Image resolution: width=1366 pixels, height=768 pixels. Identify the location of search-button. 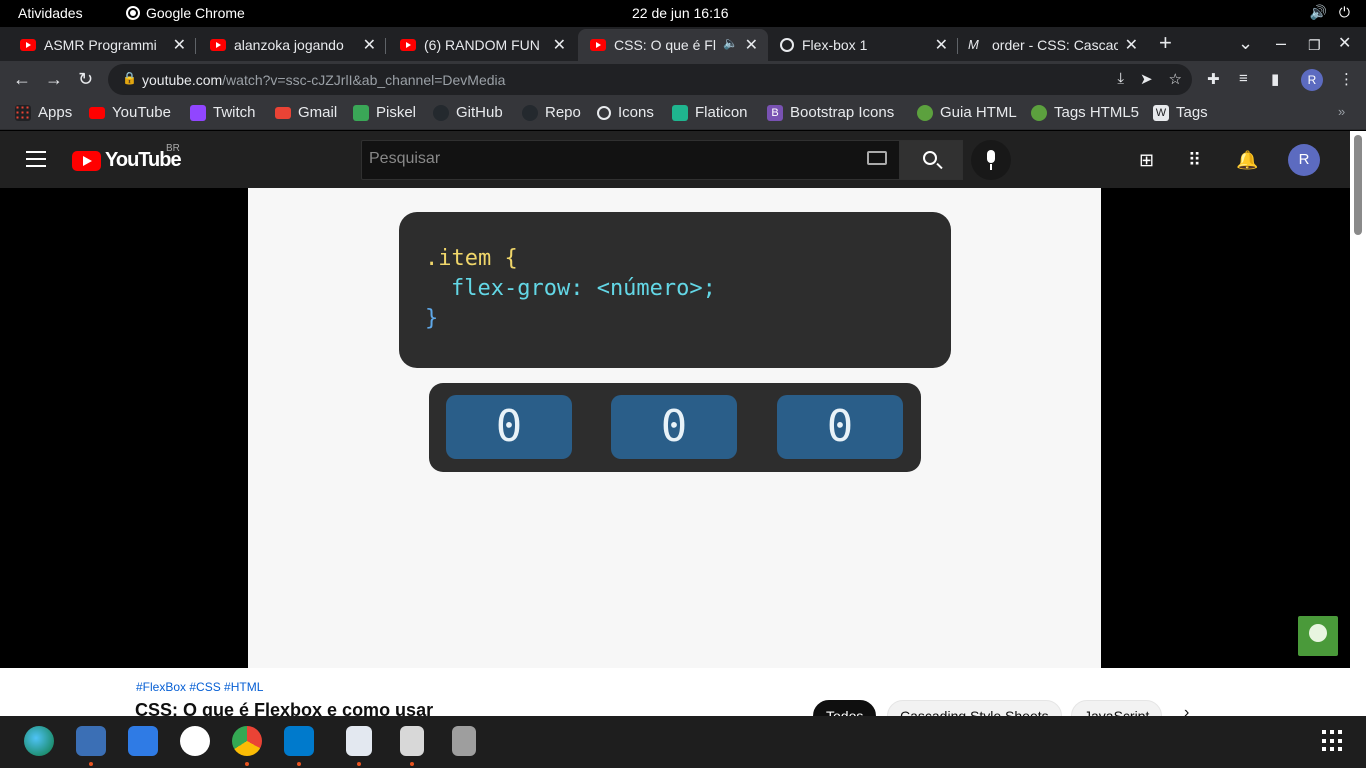
(931, 160).